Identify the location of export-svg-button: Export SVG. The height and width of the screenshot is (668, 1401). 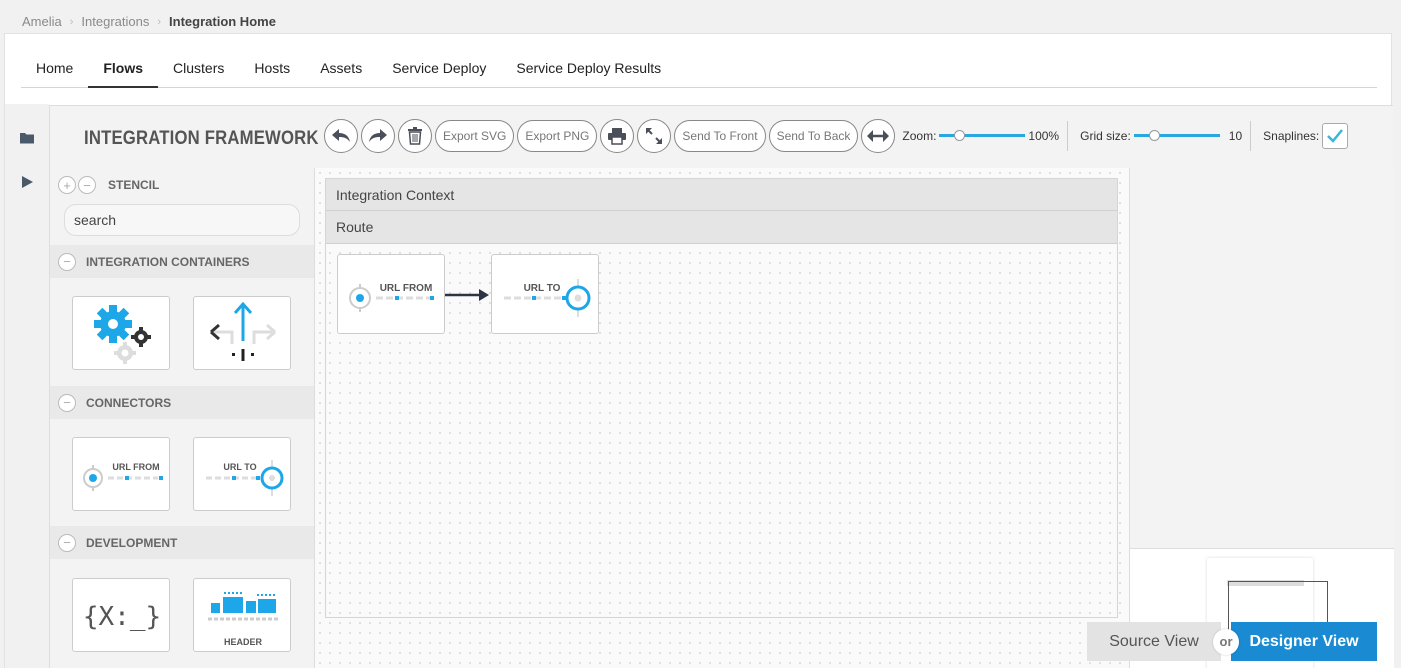
(475, 136).